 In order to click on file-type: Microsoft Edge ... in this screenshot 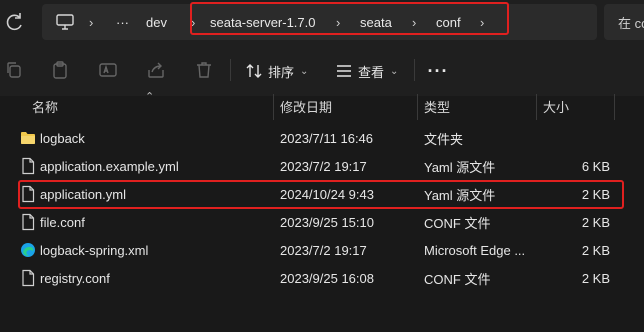, I will do `click(475, 250)`.